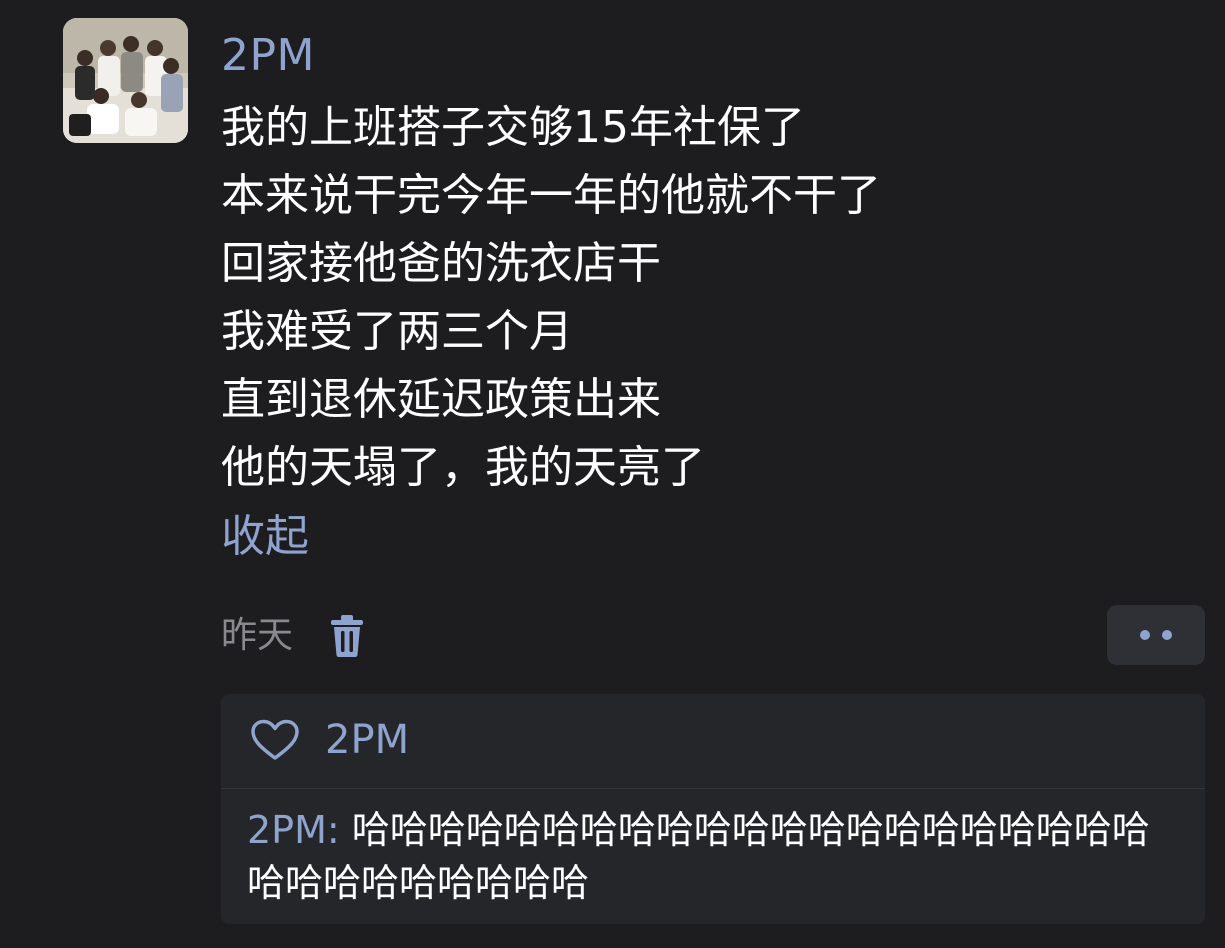 The image size is (1225, 948). I want to click on post-meta-row: 昨天, so click(294, 636).